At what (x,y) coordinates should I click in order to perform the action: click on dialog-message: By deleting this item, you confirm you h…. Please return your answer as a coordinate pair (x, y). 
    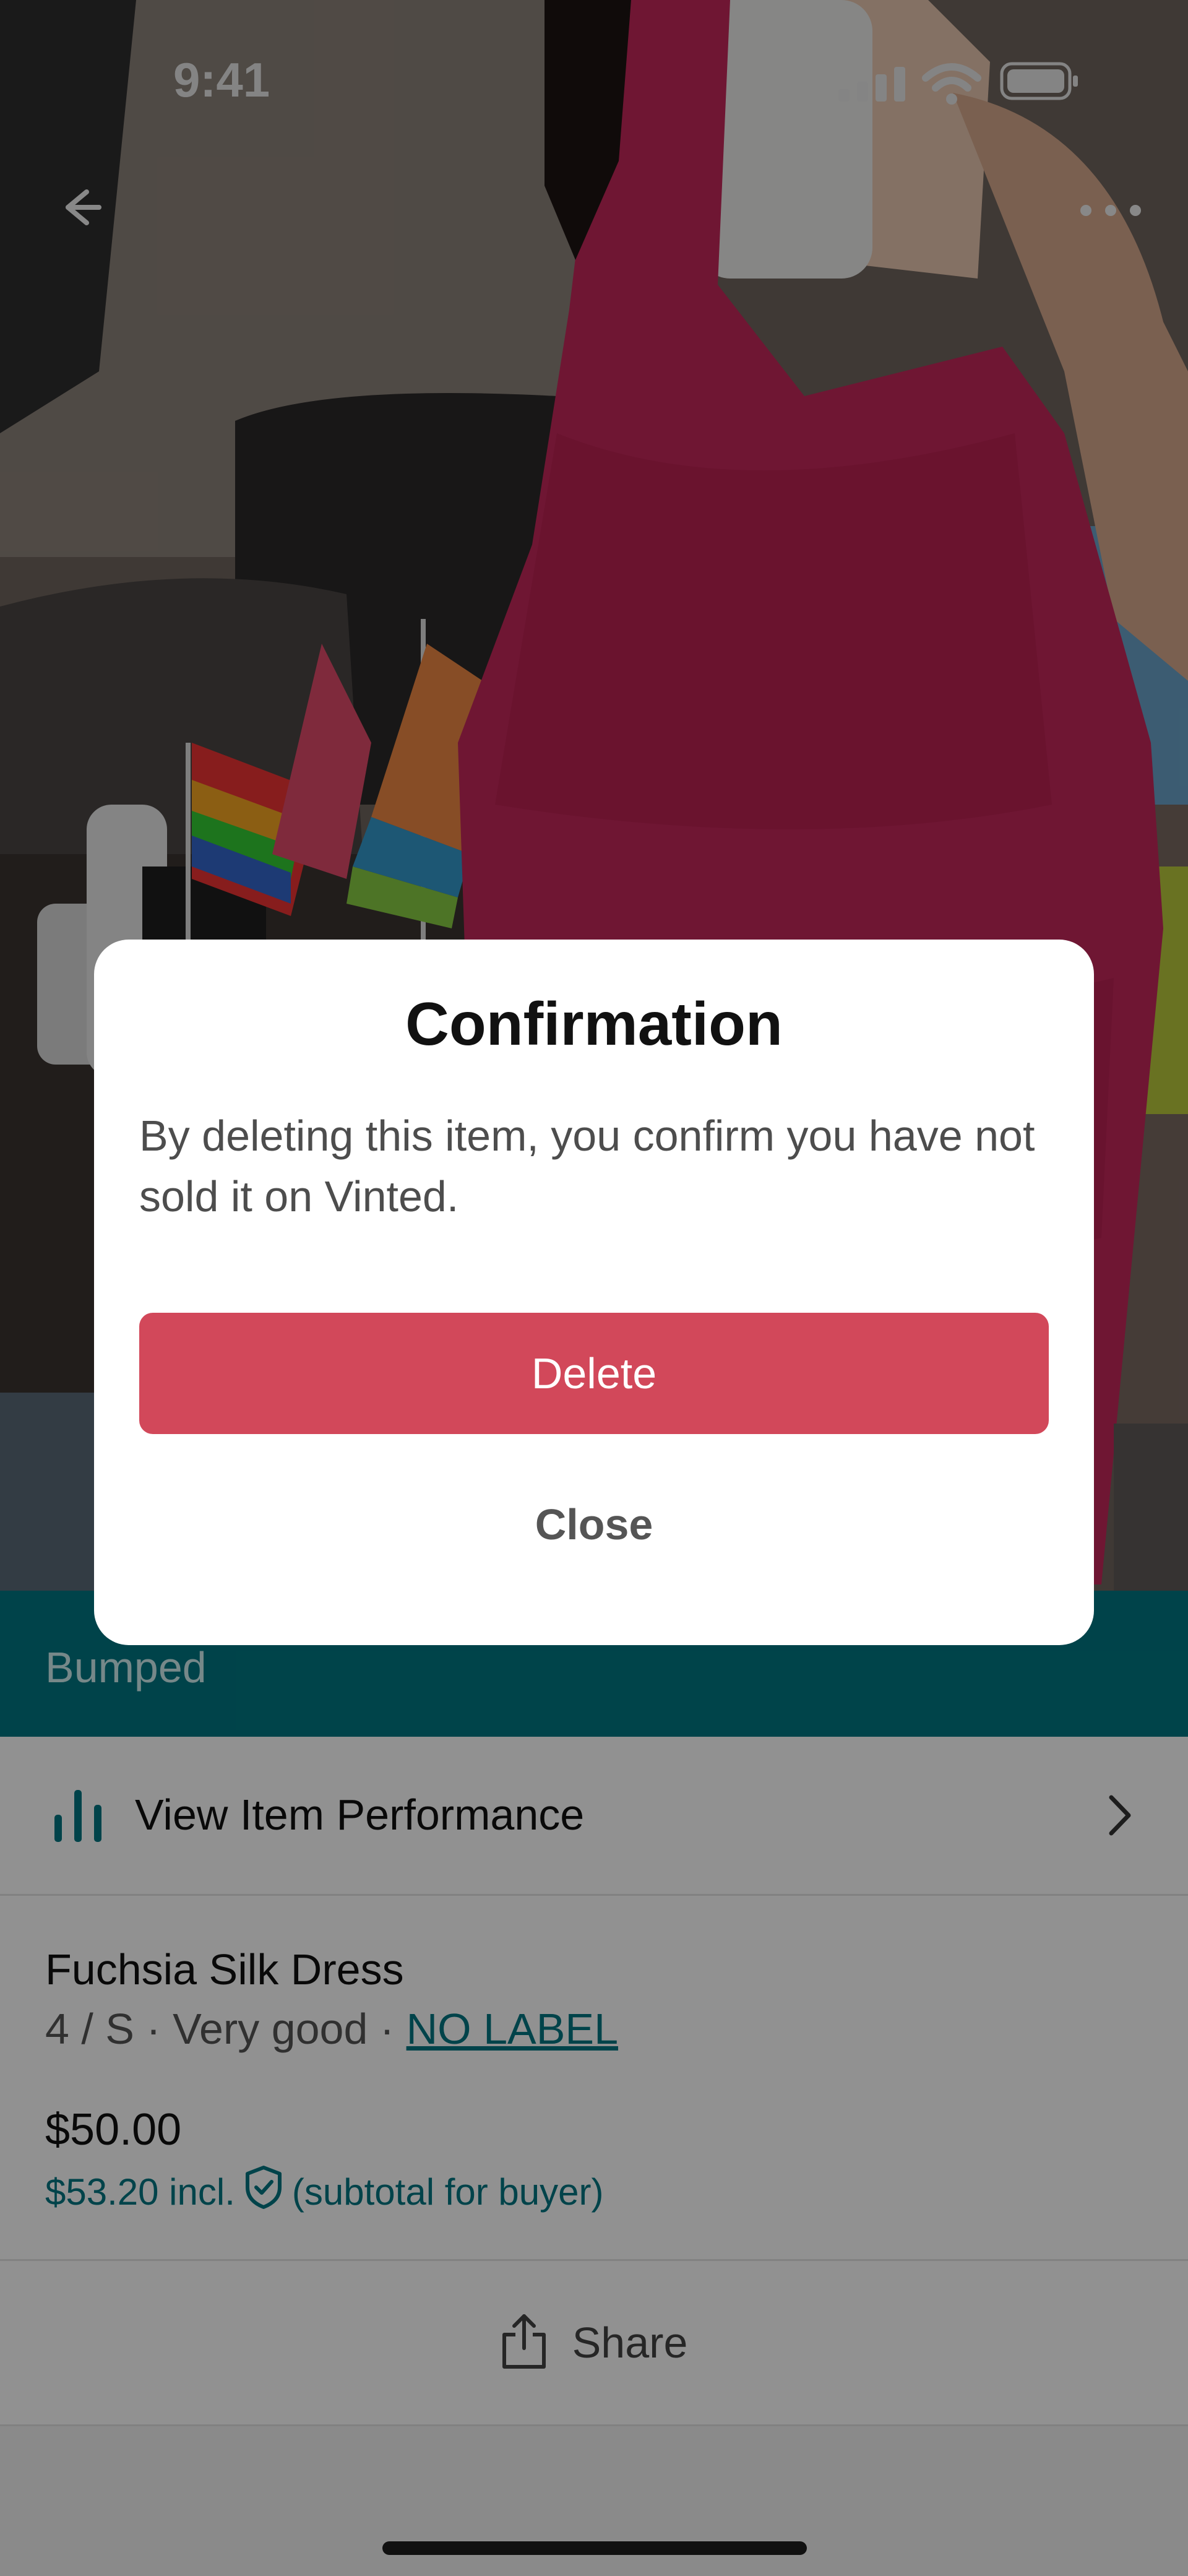
    Looking at the image, I should click on (587, 1166).